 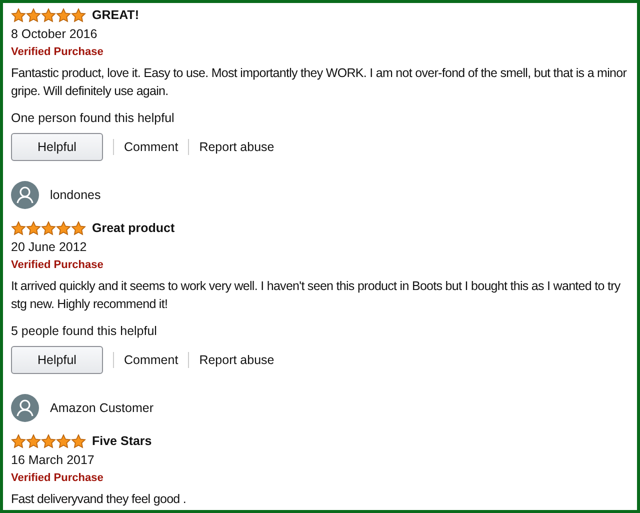 What do you see at coordinates (122, 441) in the screenshot?
I see `review-title: Five Stars` at bounding box center [122, 441].